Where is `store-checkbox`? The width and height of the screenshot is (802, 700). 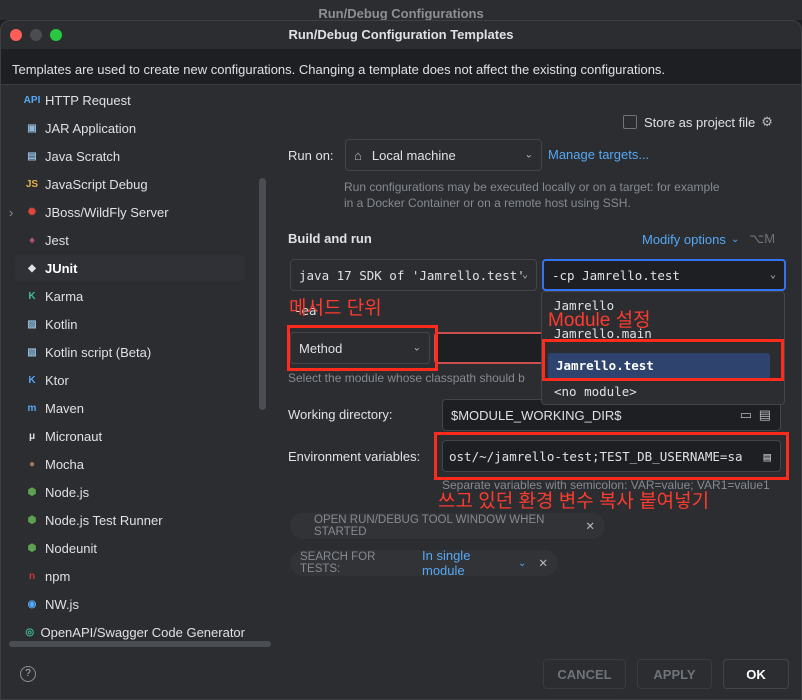 store-checkbox is located at coordinates (630, 122).